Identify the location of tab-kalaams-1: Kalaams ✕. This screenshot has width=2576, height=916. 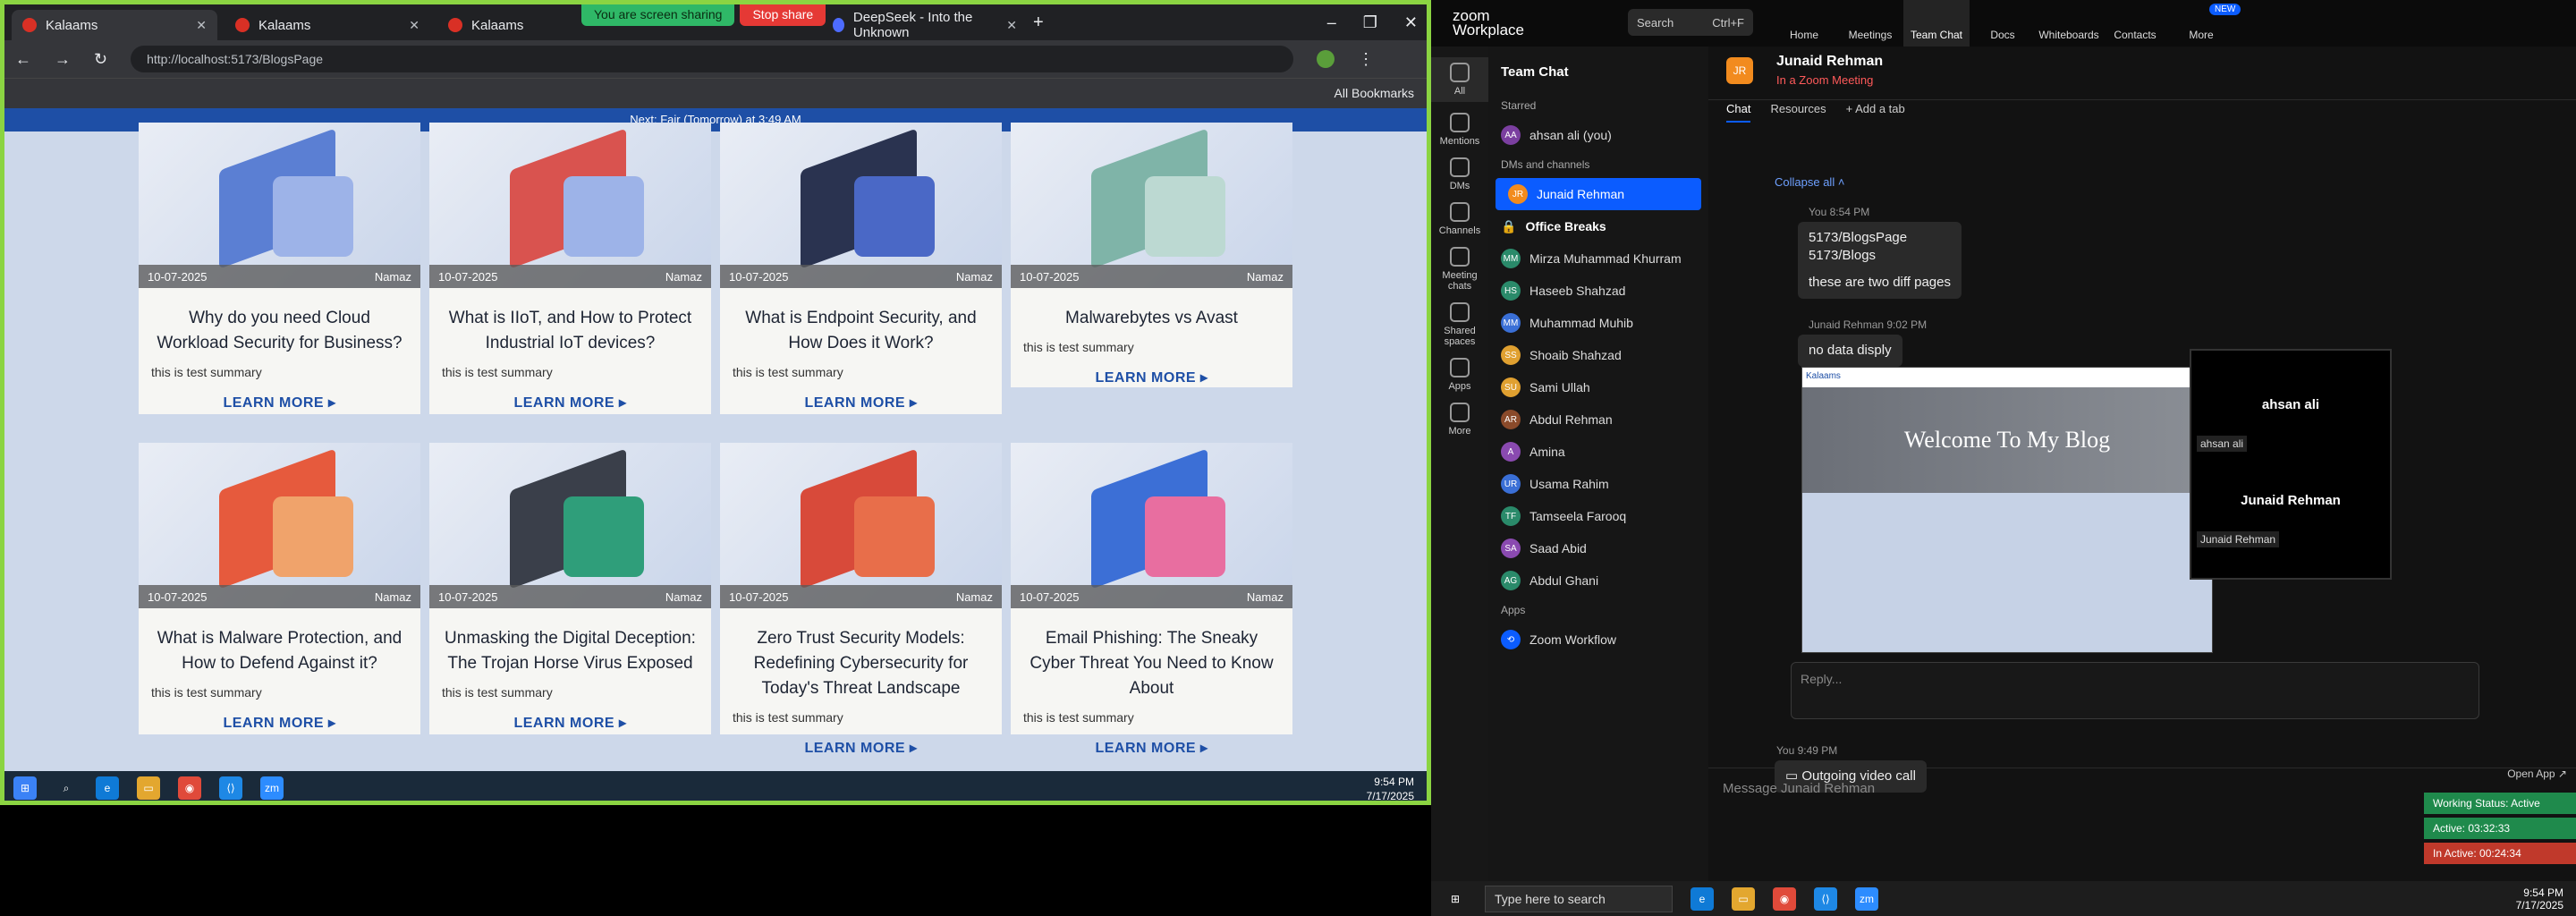
(114, 25).